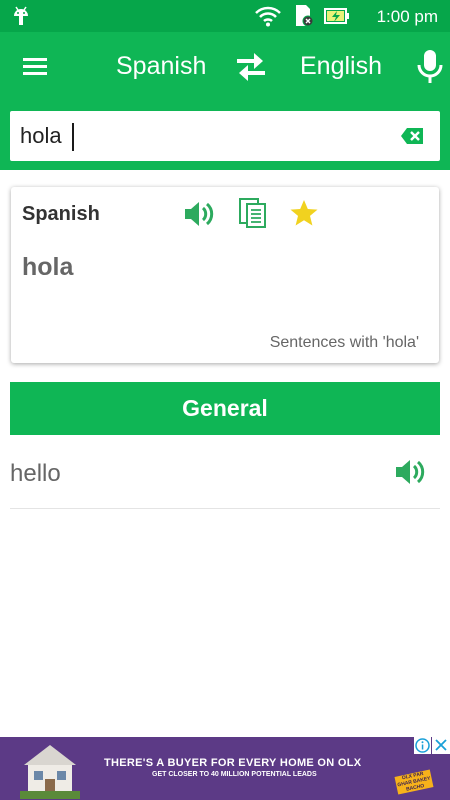  I want to click on status-bar: 1:00 pm, so click(225, 16).